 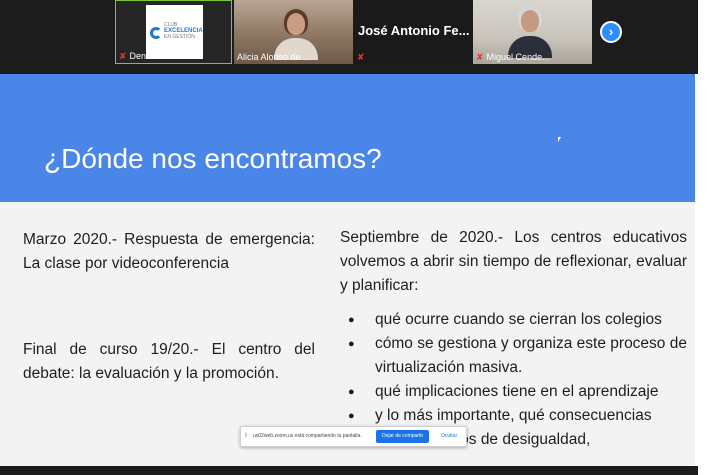 What do you see at coordinates (179, 37) in the screenshot?
I see `logo-line-3: EN GESTIÓN` at bounding box center [179, 37].